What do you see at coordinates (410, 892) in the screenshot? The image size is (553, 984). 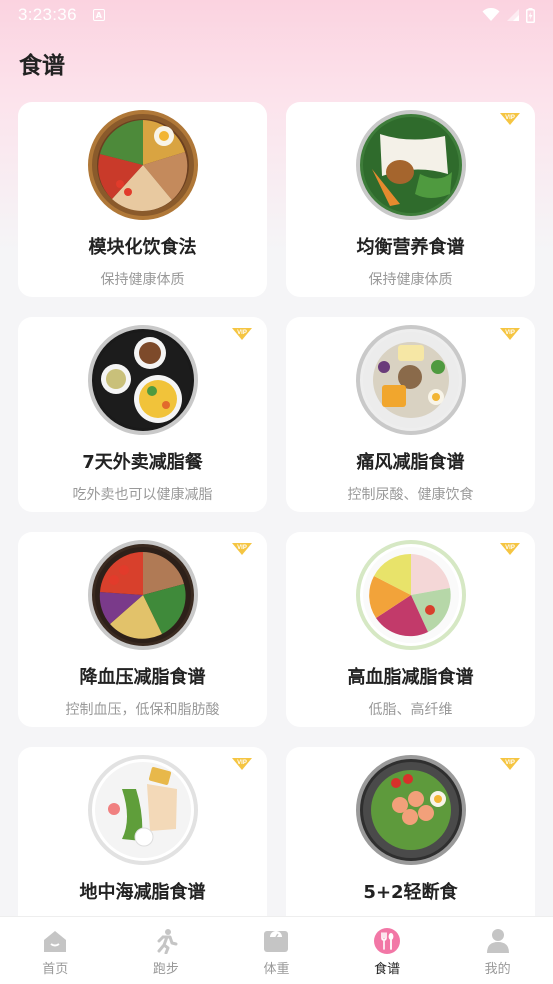 I see `recipe-title: 5+2轻断食` at bounding box center [410, 892].